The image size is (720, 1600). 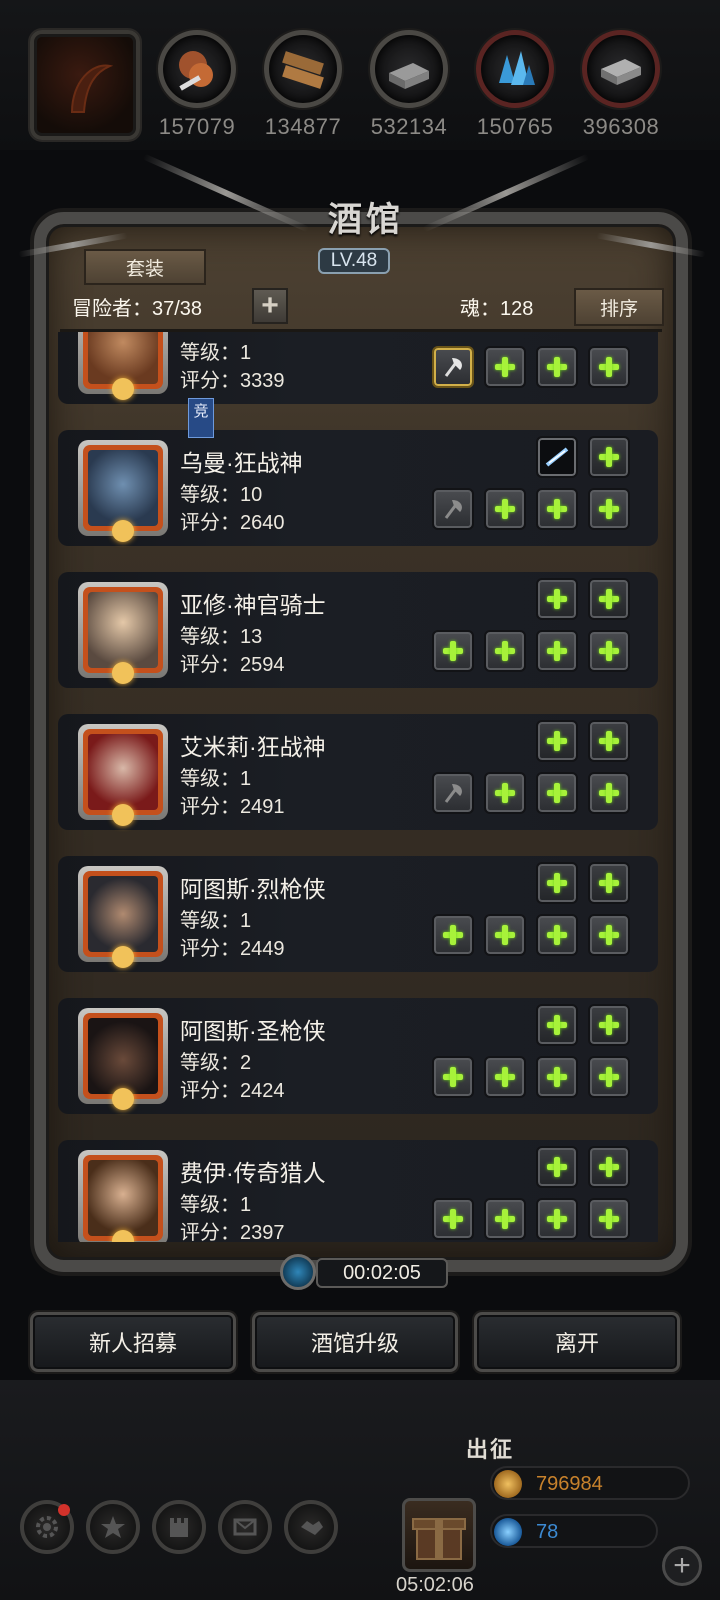 I want to click on meat-icon, so click(x=197, y=69).